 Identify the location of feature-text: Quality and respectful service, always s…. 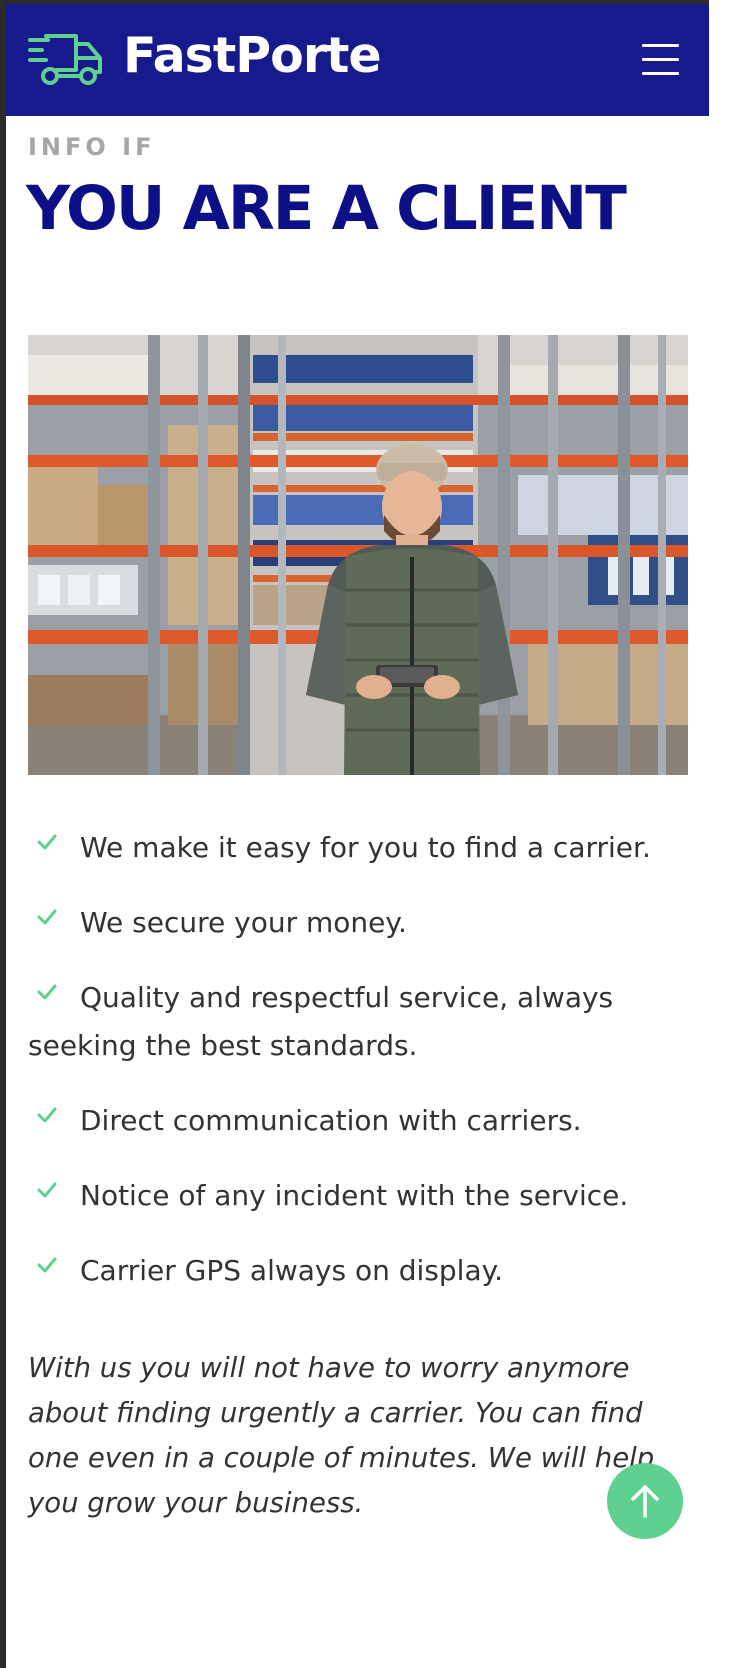
(321, 1021).